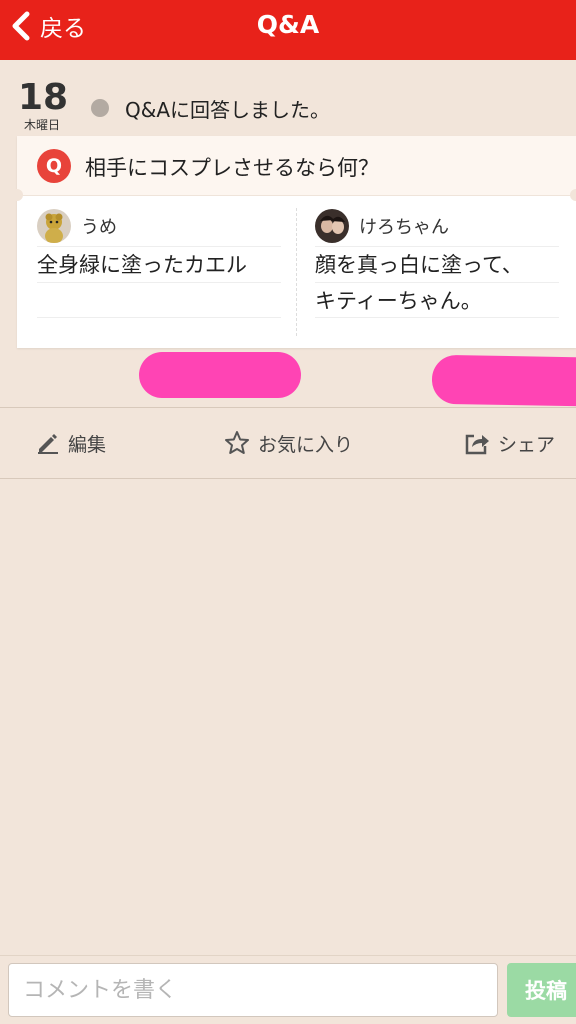 This screenshot has height=1024, width=576. Describe the element at coordinates (573, 195) in the screenshot. I see `card-notch-right` at that location.